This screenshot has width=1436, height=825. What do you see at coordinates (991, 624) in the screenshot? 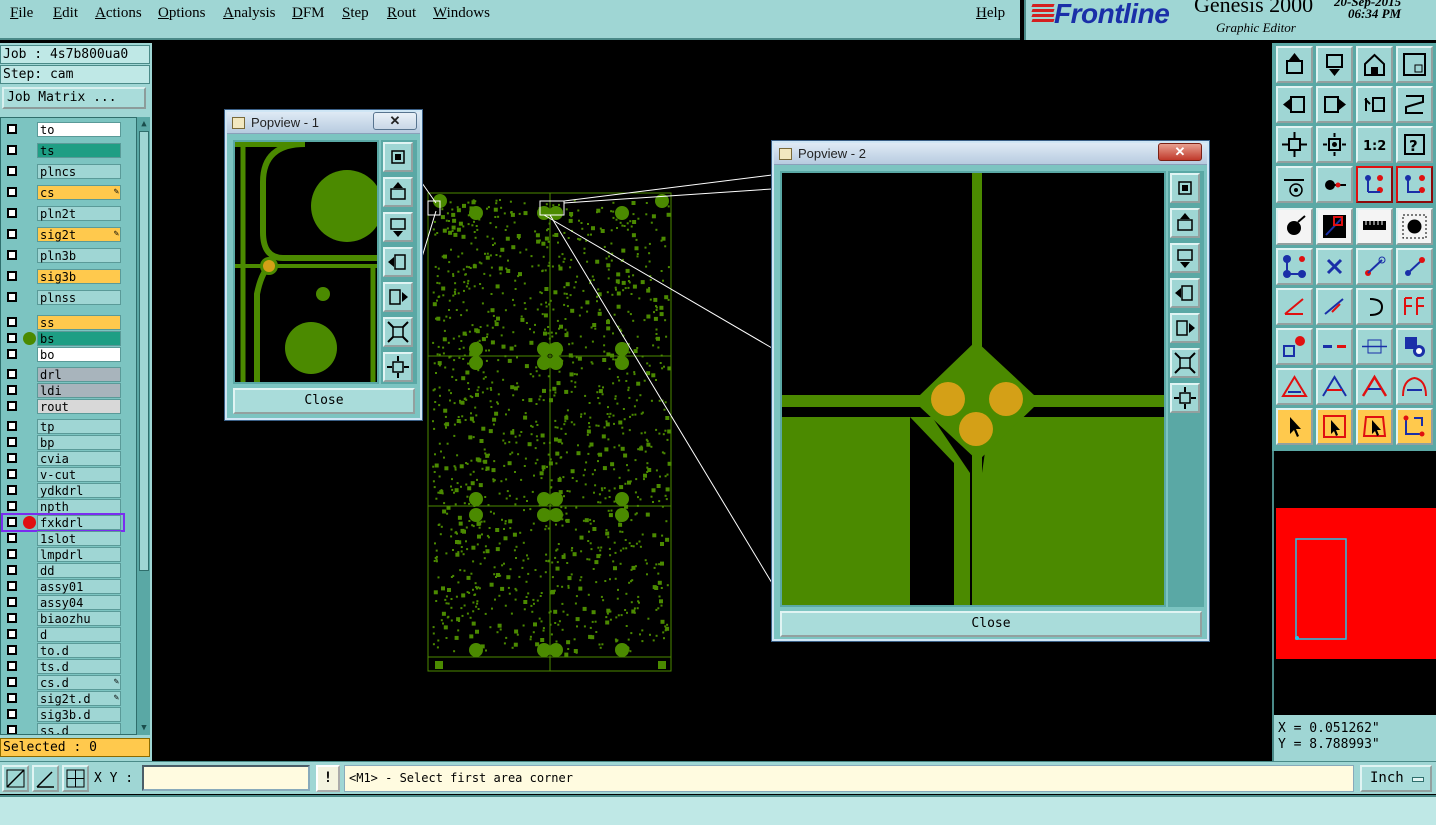
I see `popview-2-close-button: Close` at bounding box center [991, 624].